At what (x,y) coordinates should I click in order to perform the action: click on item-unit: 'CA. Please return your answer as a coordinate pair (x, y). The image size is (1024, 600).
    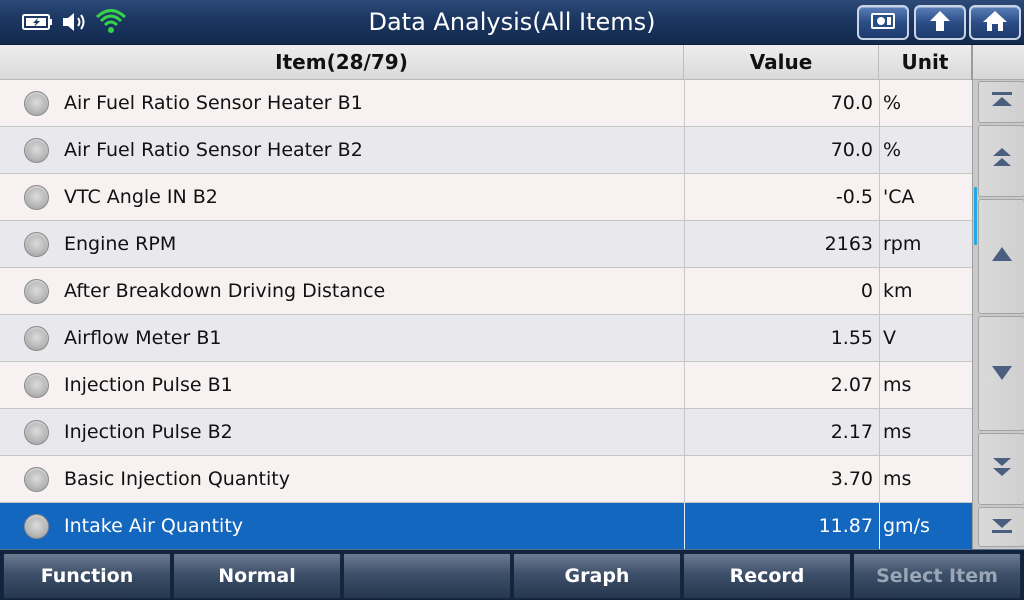
    Looking at the image, I should click on (925, 197).